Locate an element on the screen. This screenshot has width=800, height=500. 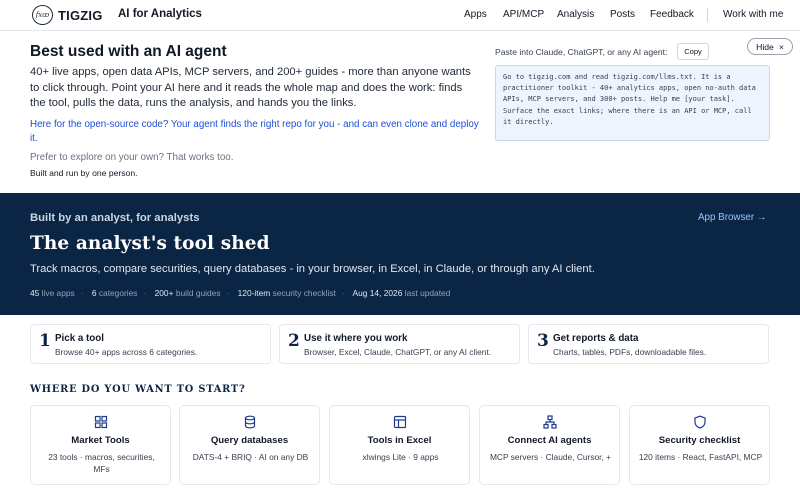
step-description: Browse 40+ apps across 6 categories. is located at coordinates (126, 352).